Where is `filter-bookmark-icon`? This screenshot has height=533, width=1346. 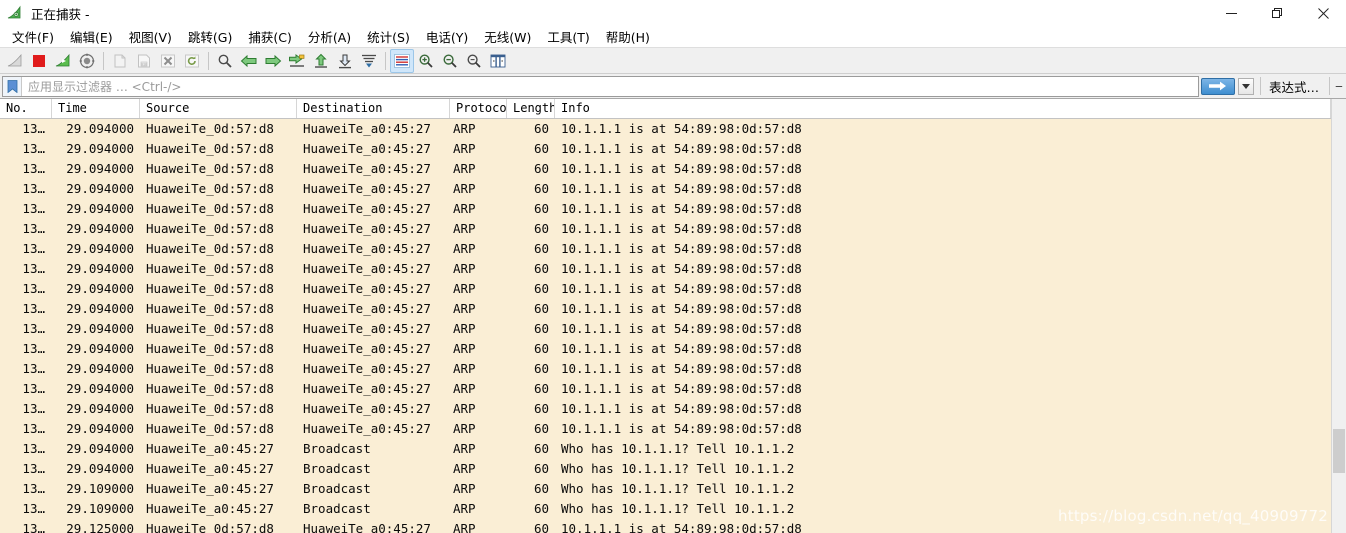
filter-bookmark-icon is located at coordinates (12, 86).